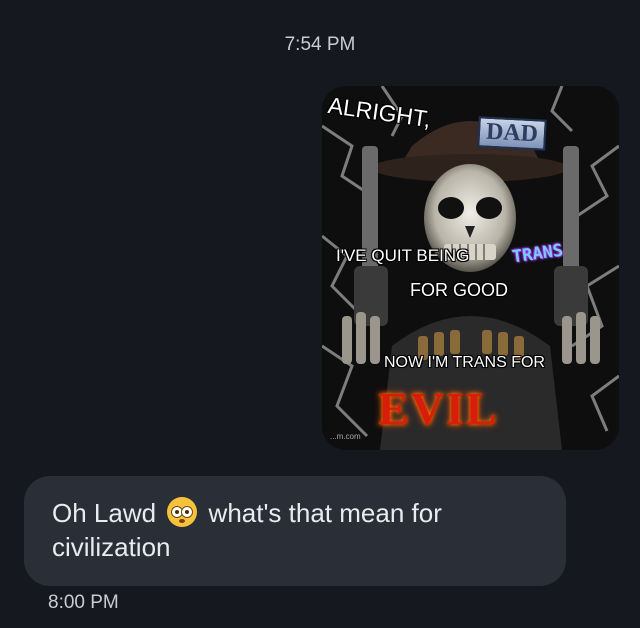 This screenshot has height=628, width=640. Describe the element at coordinates (438, 408) in the screenshot. I see `meme-caption-evil: EVIL` at that location.